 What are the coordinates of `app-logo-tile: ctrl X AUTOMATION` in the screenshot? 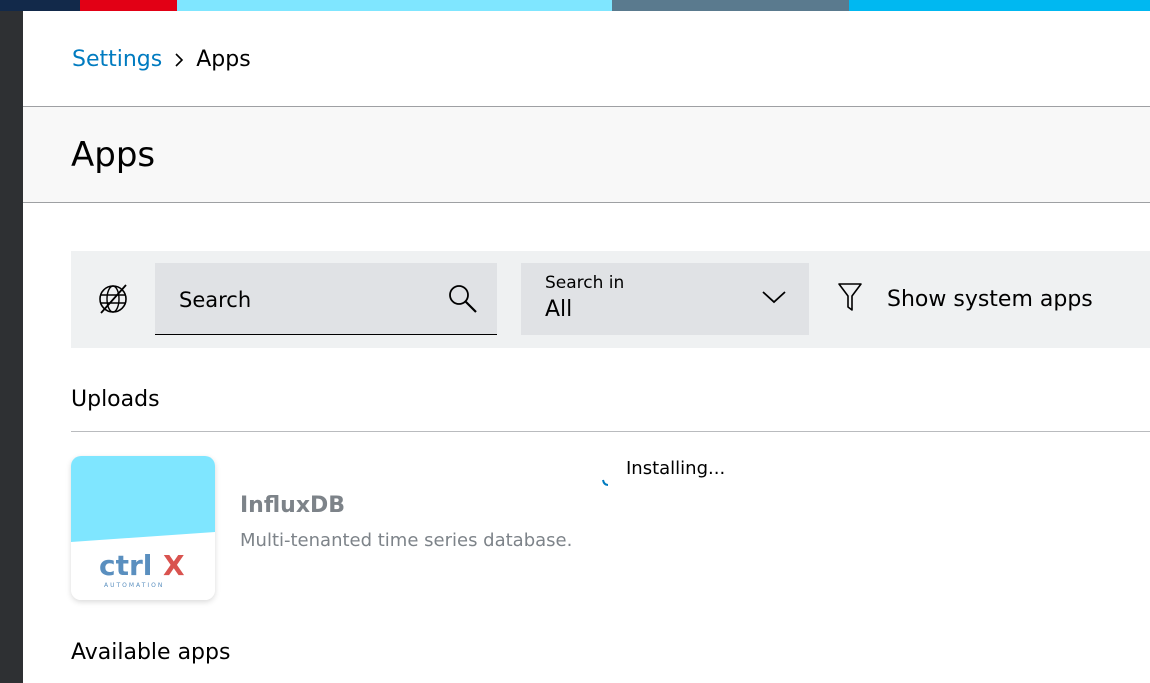 It's located at (143, 528).